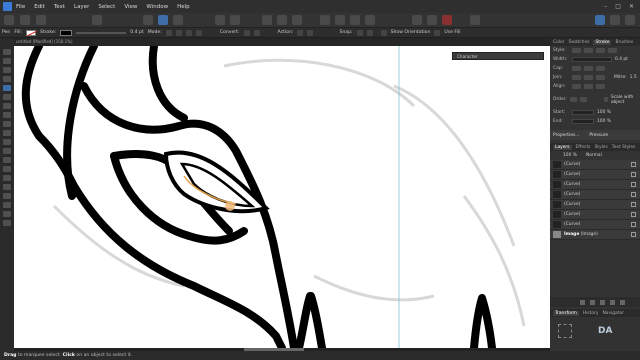 The image size is (640, 360). Describe the element at coordinates (624, 147) in the screenshot. I see `tab-text-styles: Text Styles` at that location.